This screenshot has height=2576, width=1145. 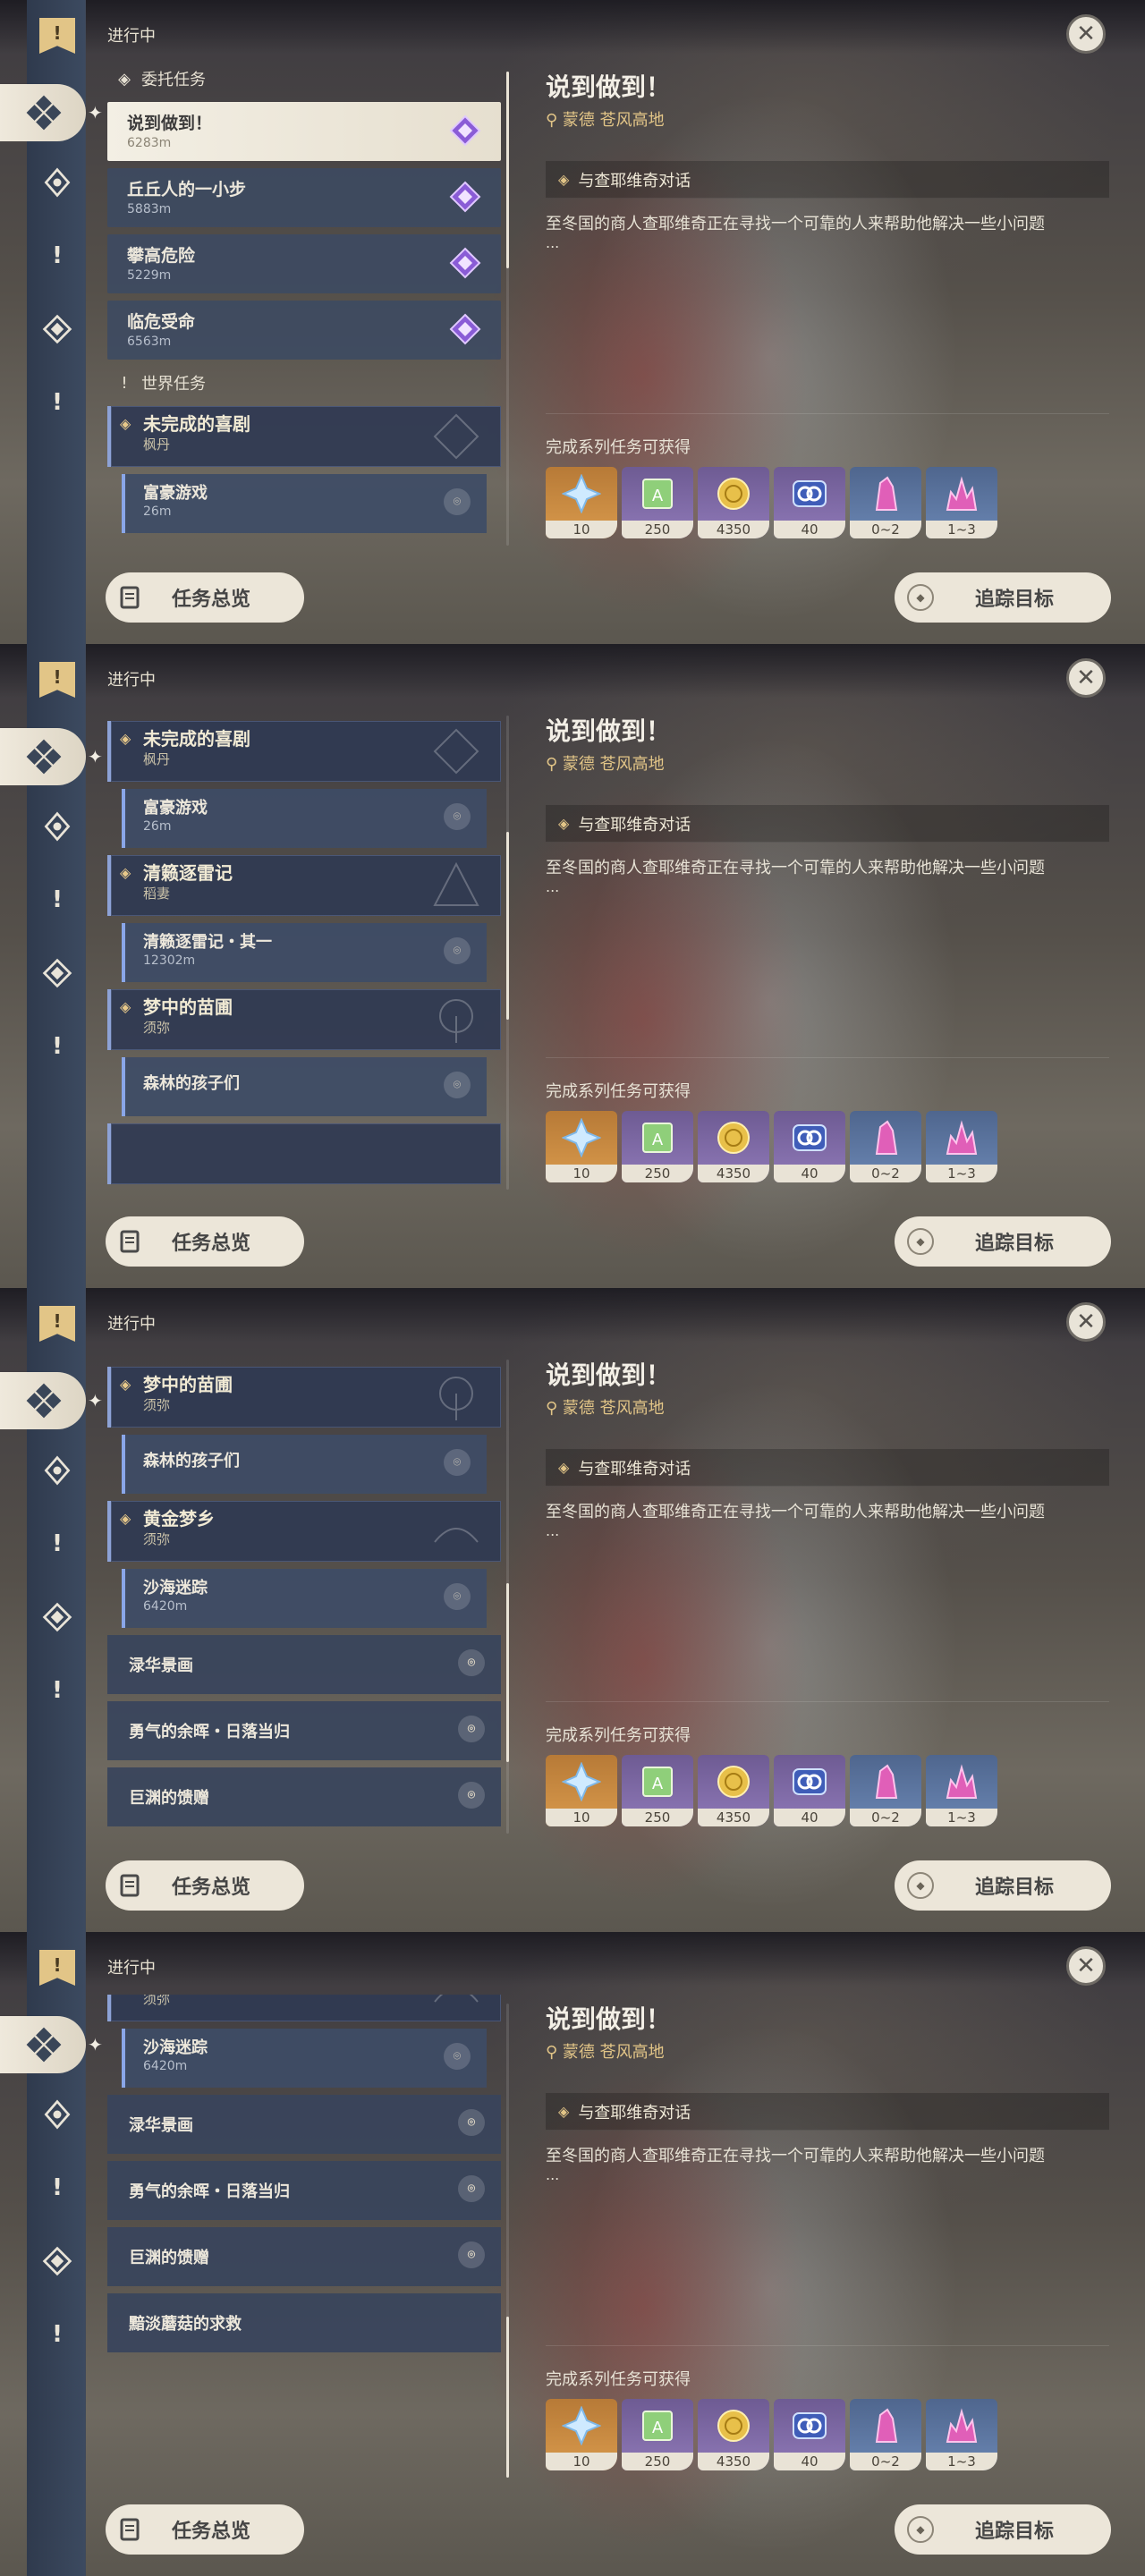 What do you see at coordinates (304, 263) in the screenshot?
I see `commission-item: 攀高危险 5229m` at bounding box center [304, 263].